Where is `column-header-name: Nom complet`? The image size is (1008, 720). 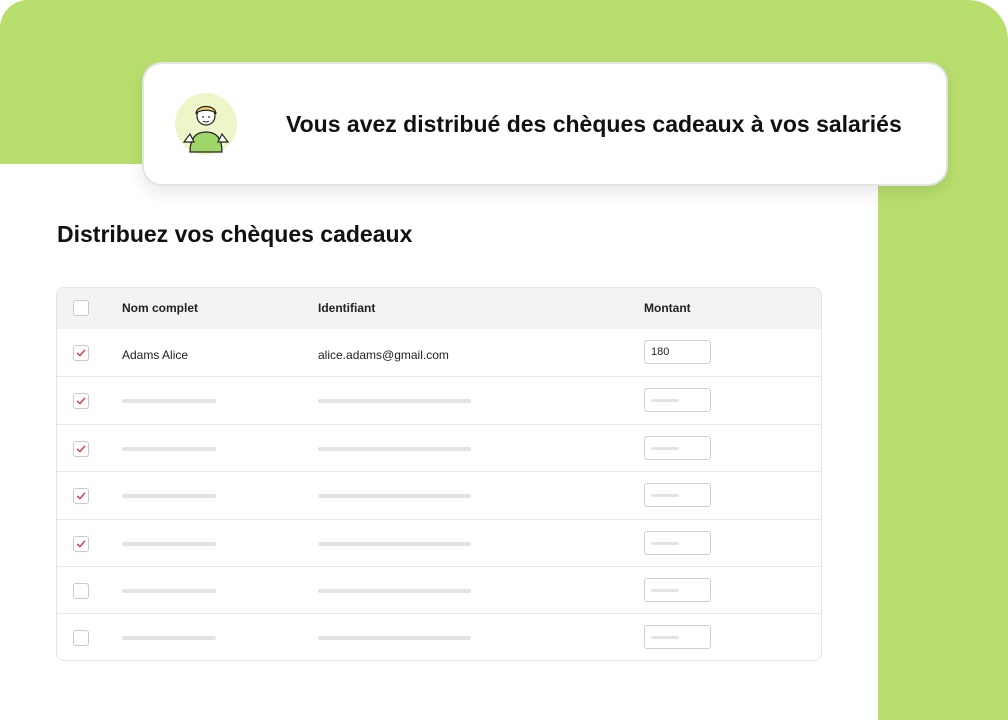 column-header-name: Nom complet is located at coordinates (160, 308).